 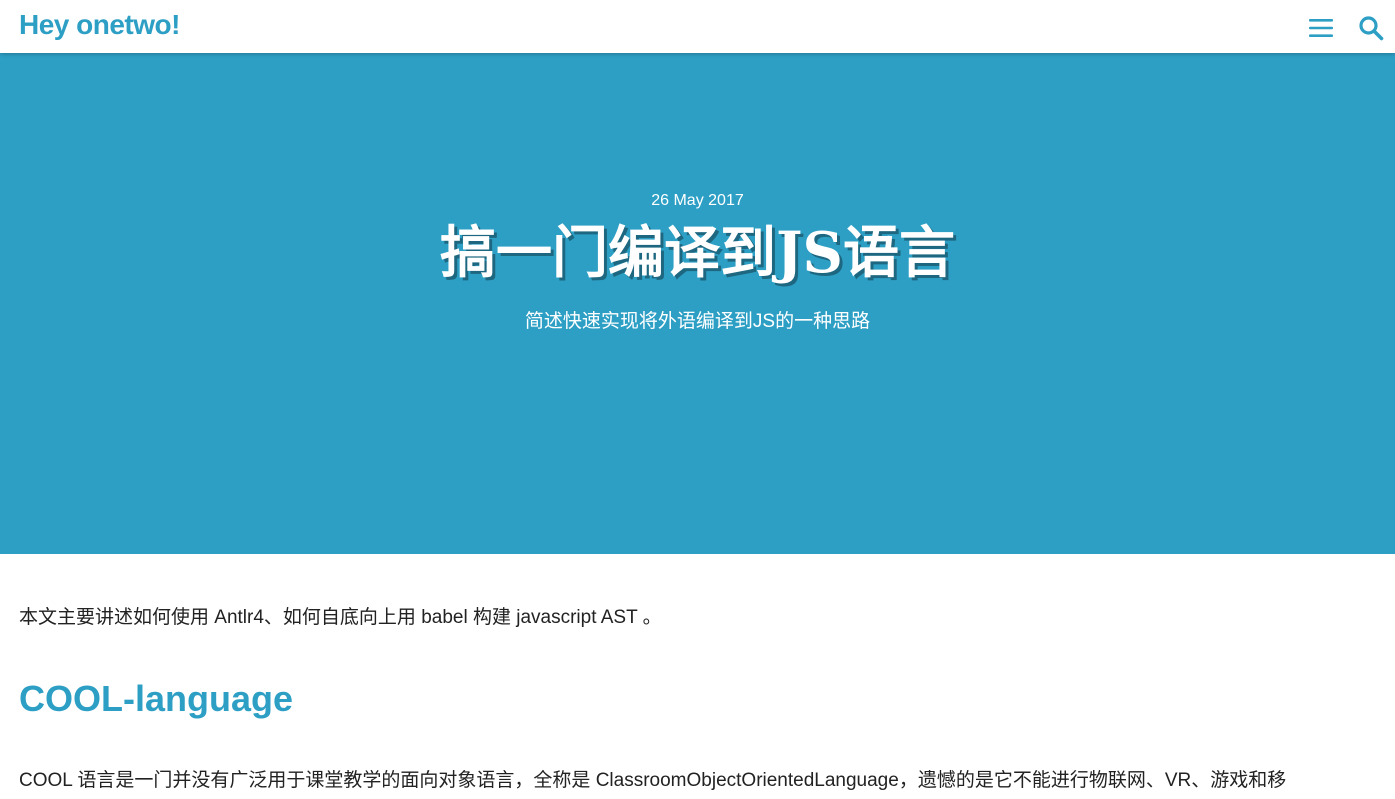 What do you see at coordinates (1321, 28) in the screenshot?
I see `hamburger-menu-icon` at bounding box center [1321, 28].